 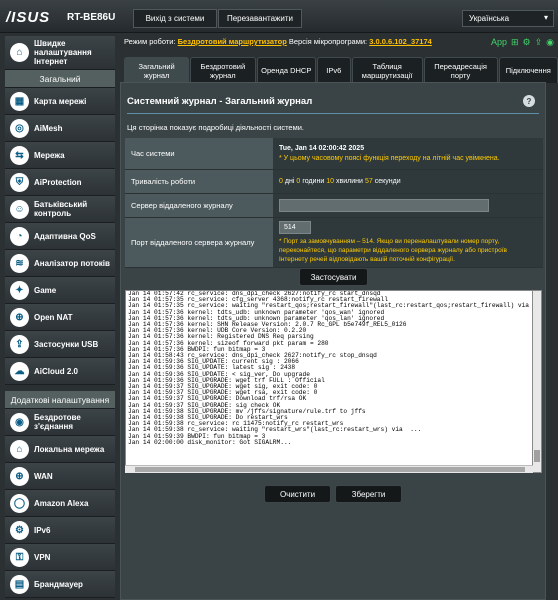 I want to click on sidebar-item-label: Game, so click(x=45, y=290).